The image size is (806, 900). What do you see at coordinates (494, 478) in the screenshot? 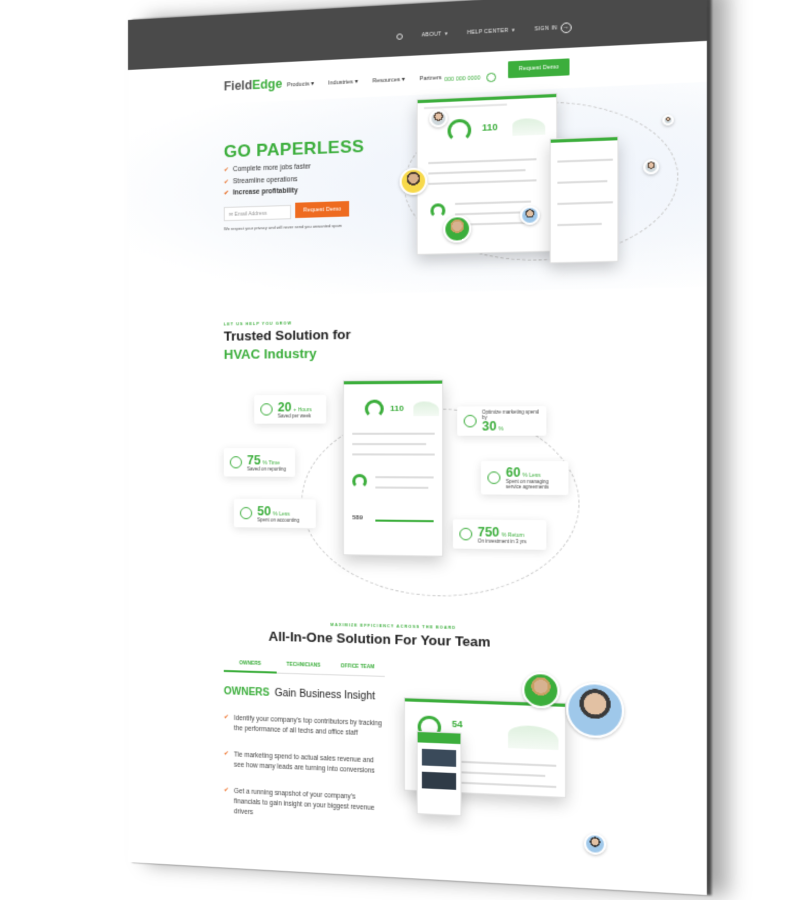
I see `document-icon` at bounding box center [494, 478].